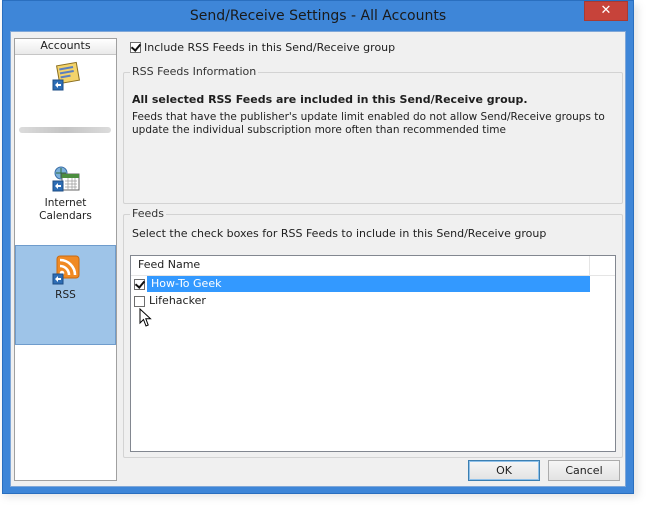 This screenshot has width=650, height=511. I want to click on mouse-pointer-icon, so click(145, 317).